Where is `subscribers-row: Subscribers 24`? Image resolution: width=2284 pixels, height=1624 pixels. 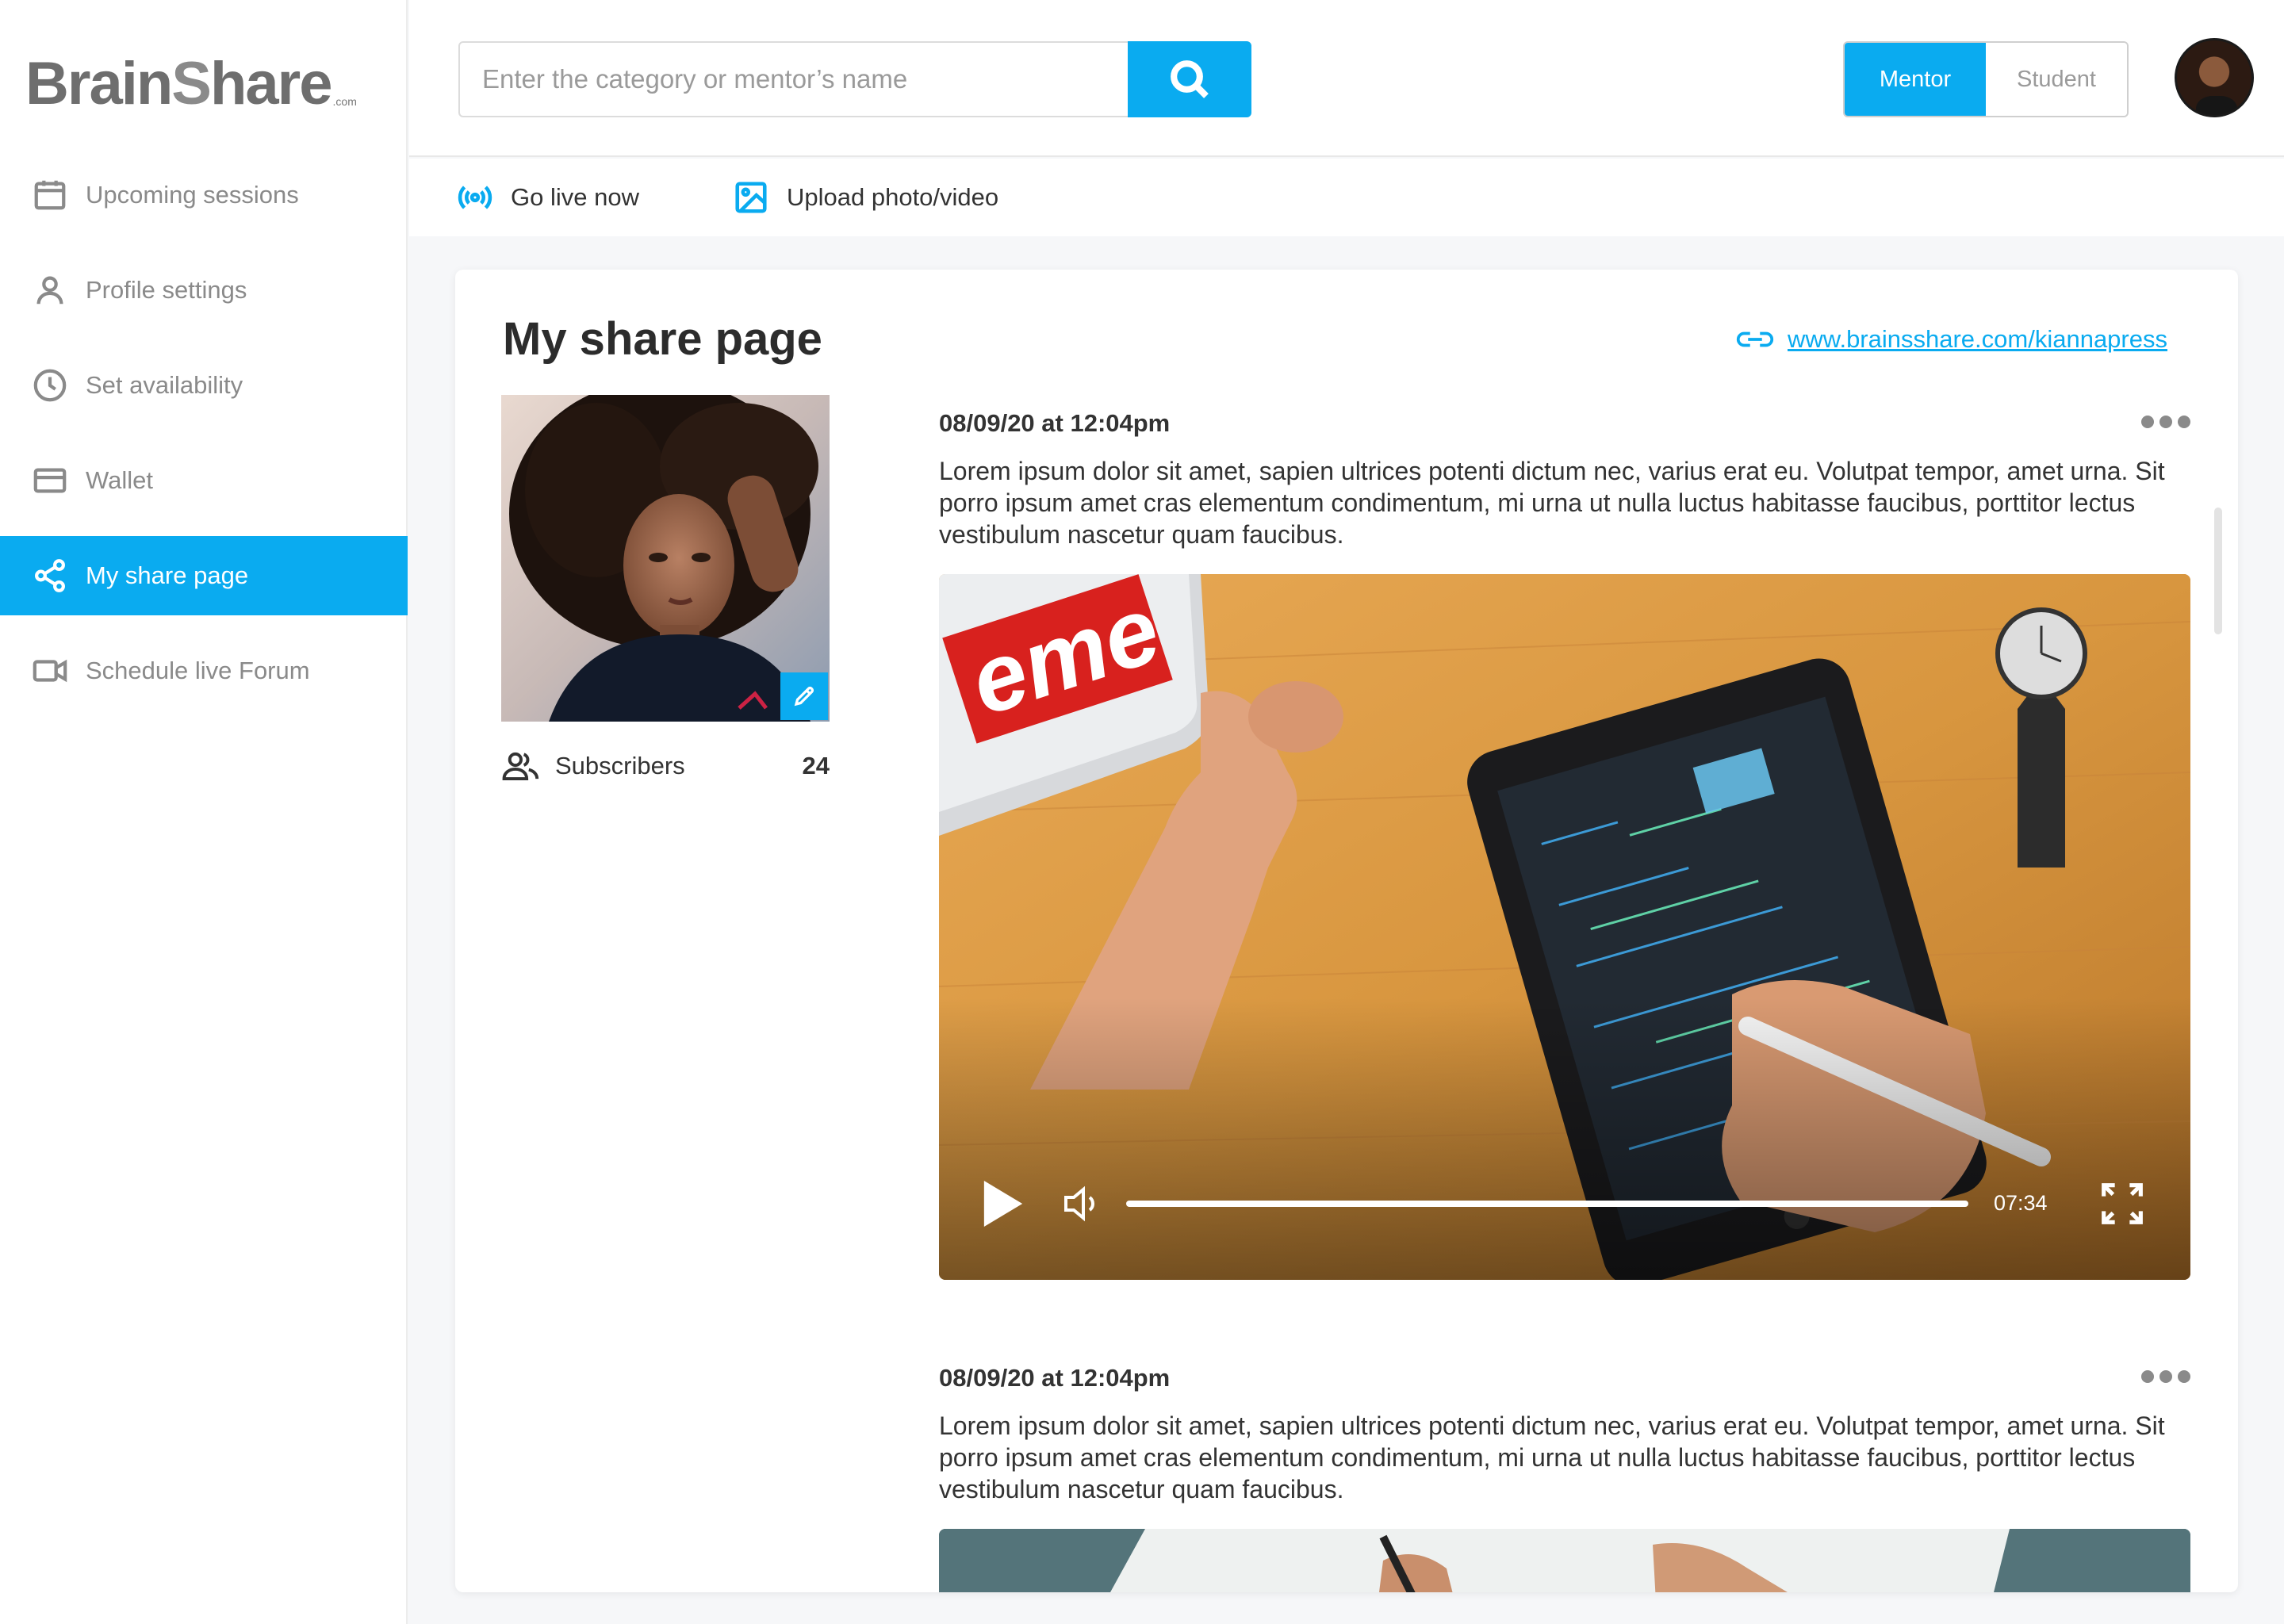
subscribers-row: Subscribers 24 is located at coordinates (665, 766).